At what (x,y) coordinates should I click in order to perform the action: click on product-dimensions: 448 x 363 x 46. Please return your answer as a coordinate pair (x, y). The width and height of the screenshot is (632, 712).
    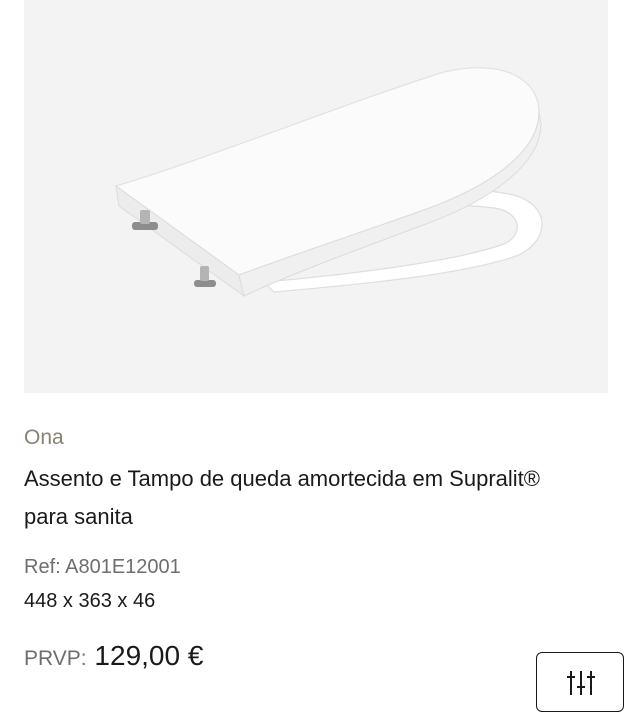
    Looking at the image, I should click on (90, 601).